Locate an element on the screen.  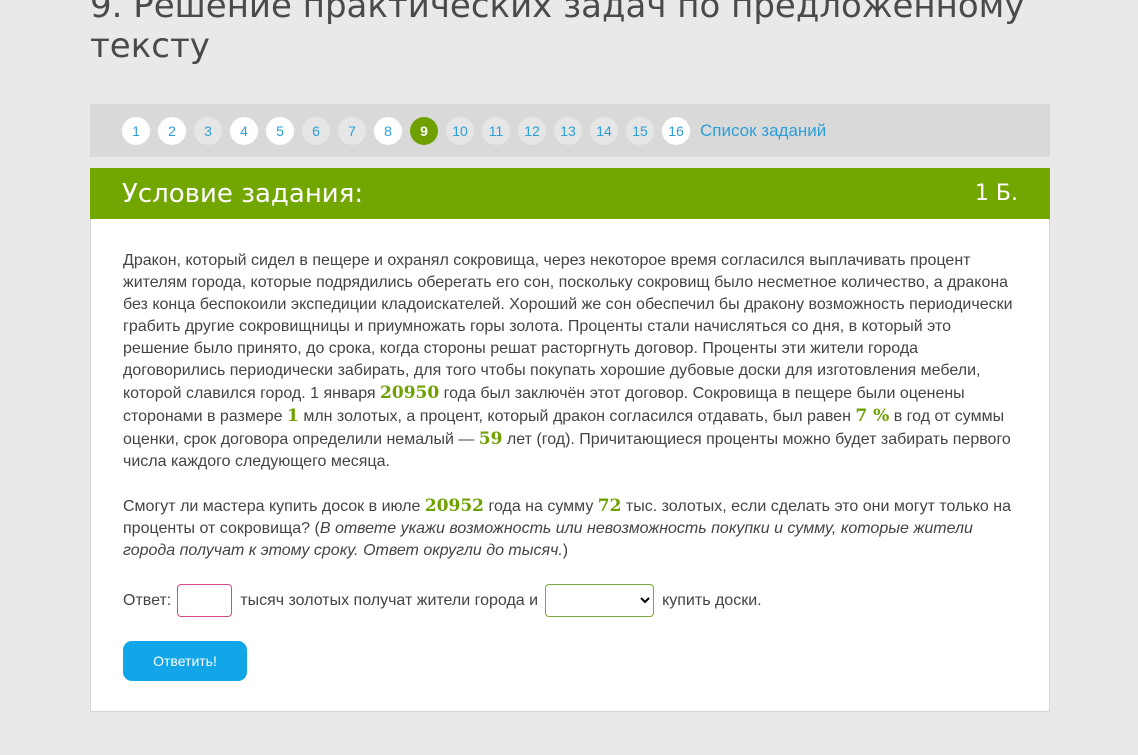
page-link-9-current: 9 is located at coordinates (424, 130).